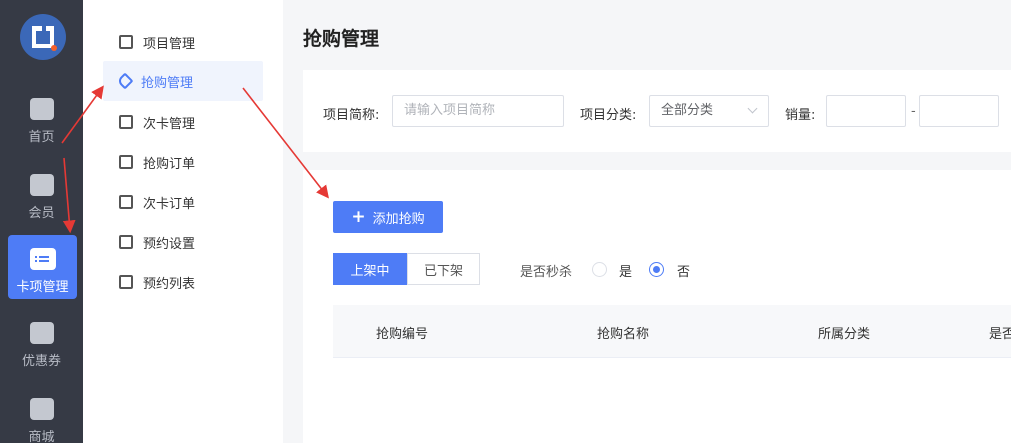 Image resolution: width=1011 pixels, height=443 pixels. I want to click on column-header-is-flash: 是否, so click(1000, 334).